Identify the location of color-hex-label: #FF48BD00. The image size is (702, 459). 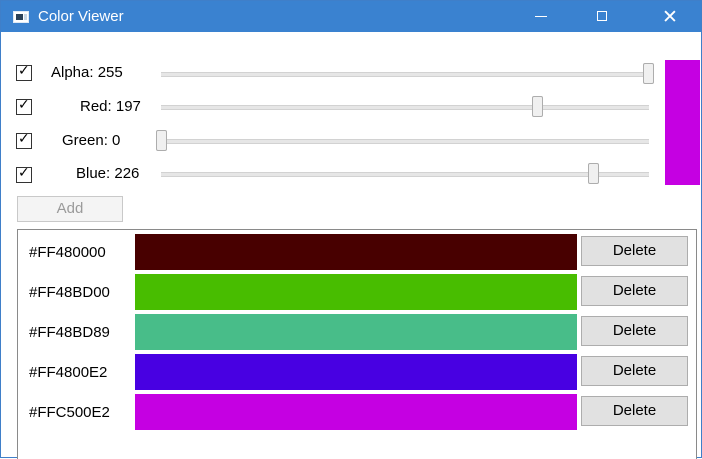
(69, 292).